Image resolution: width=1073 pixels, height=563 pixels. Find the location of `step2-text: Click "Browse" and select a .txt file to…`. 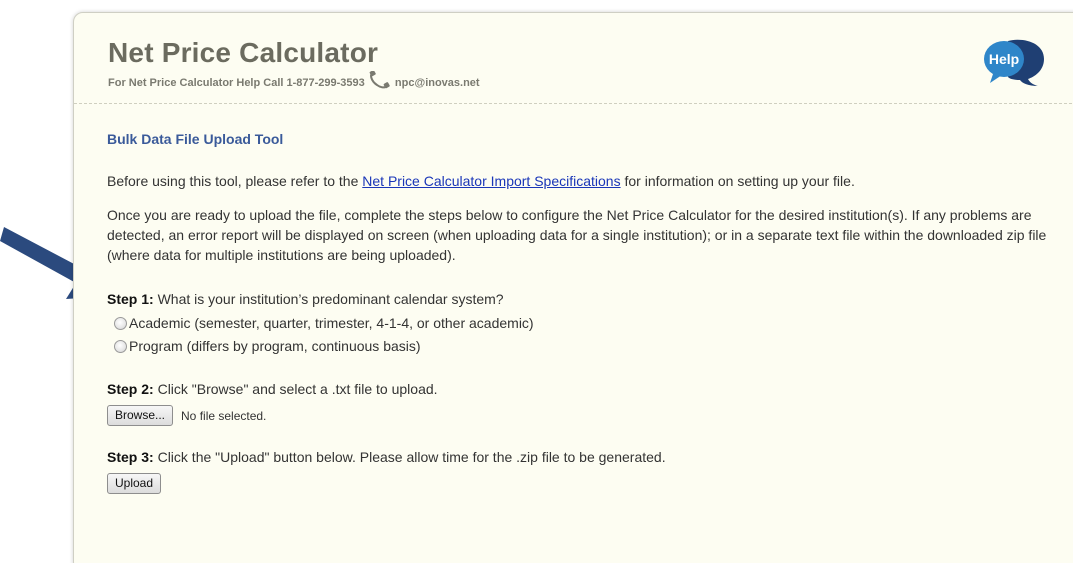

step2-text: Click "Browse" and select a .txt file to… is located at coordinates (295, 389).